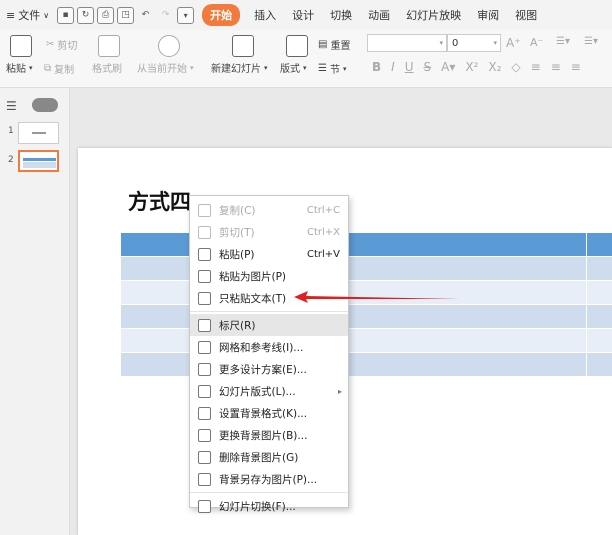  I want to click on bullets-icon: ☰▾, so click(563, 41).